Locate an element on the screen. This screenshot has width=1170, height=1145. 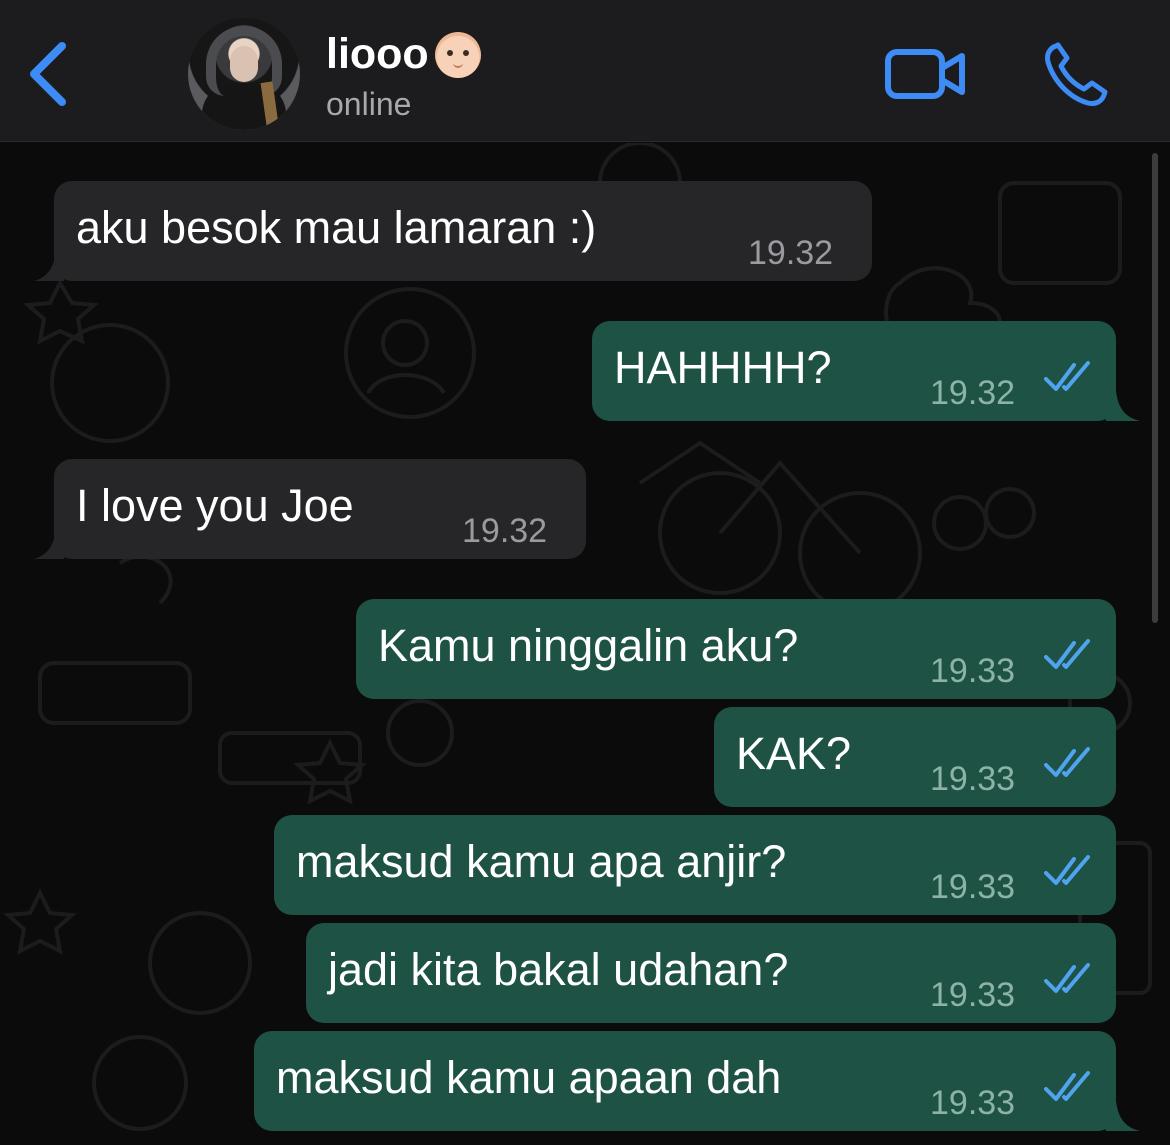
message-bubble-outgoing: maksud kamu apa anjir? 19.33 is located at coordinates (695, 865).